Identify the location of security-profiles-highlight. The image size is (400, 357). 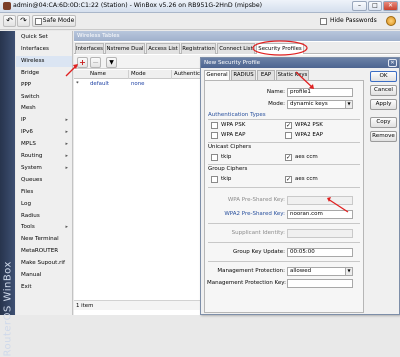
(280, 48).